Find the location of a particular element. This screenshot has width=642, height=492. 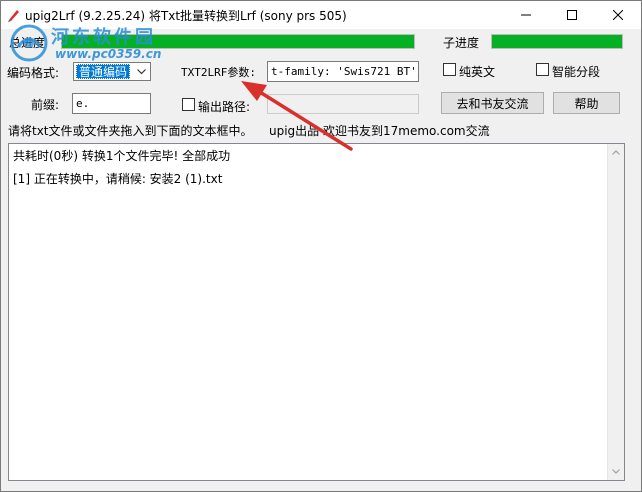

log-line-summary: 共耗时(0秒) 转换1个文件完毕! 全部成功 is located at coordinates (122, 156).